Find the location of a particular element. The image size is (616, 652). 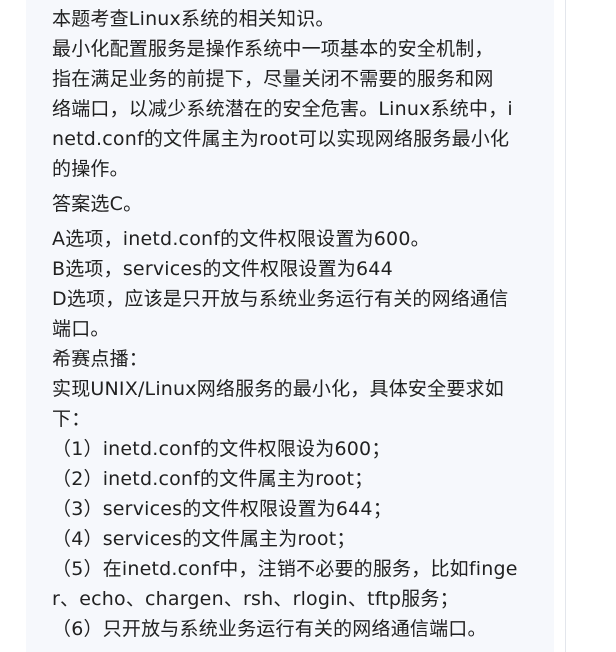

explanation-line-5: 的操作。 is located at coordinates (90, 169).